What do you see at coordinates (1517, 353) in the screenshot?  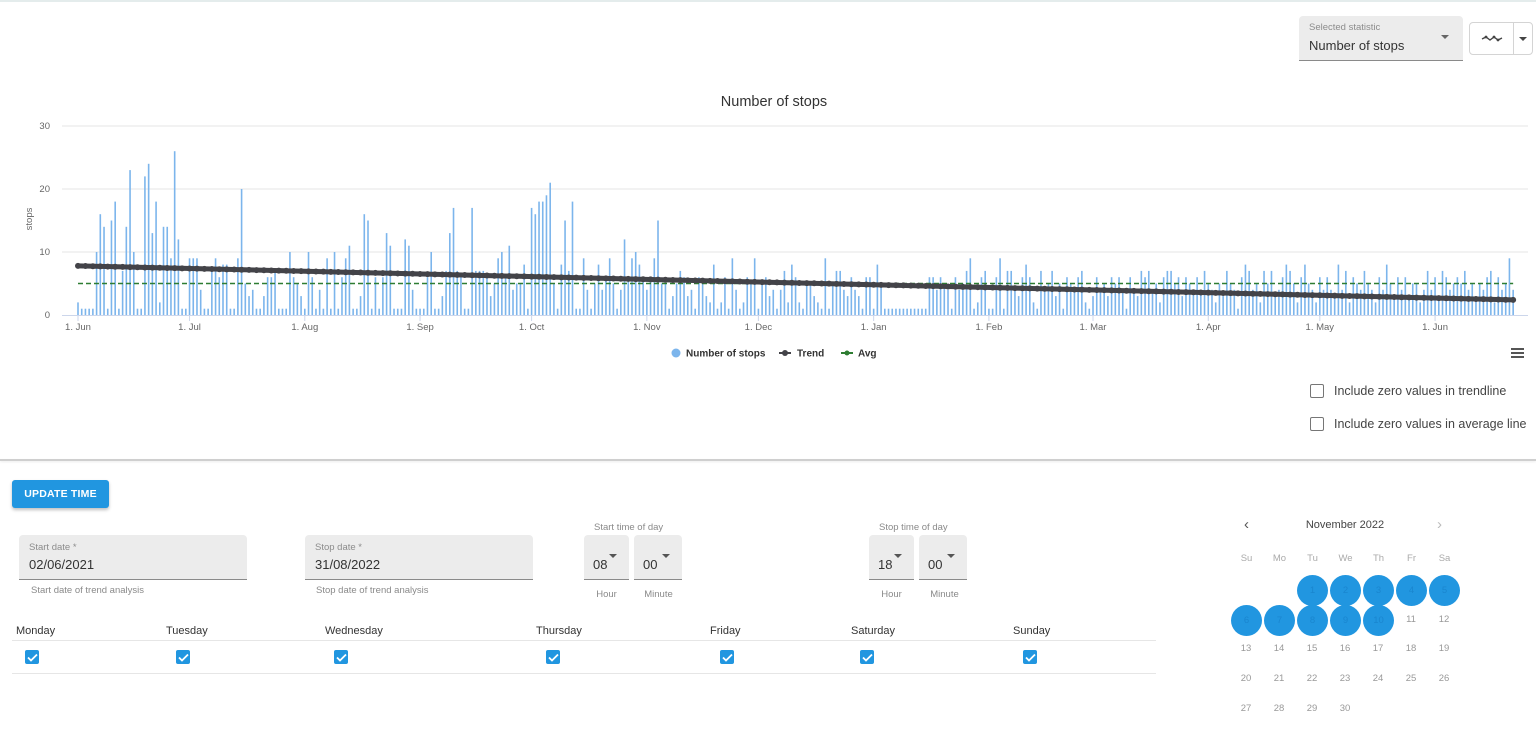 I see `hamburger-menu-icon` at bounding box center [1517, 353].